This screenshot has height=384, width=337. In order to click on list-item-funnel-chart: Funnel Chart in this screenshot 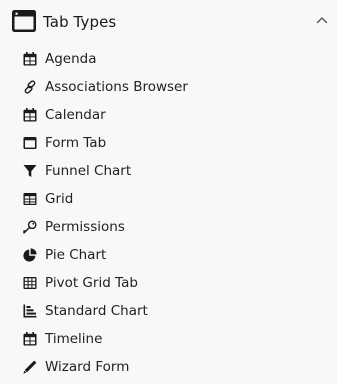, I will do `click(168, 172)`.